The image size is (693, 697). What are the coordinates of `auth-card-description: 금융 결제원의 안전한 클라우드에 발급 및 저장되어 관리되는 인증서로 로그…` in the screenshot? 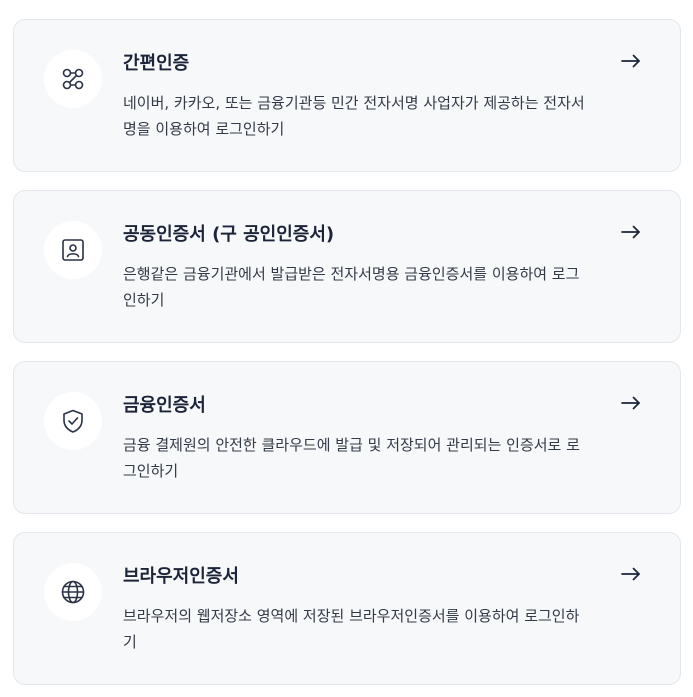 It's located at (351, 458).